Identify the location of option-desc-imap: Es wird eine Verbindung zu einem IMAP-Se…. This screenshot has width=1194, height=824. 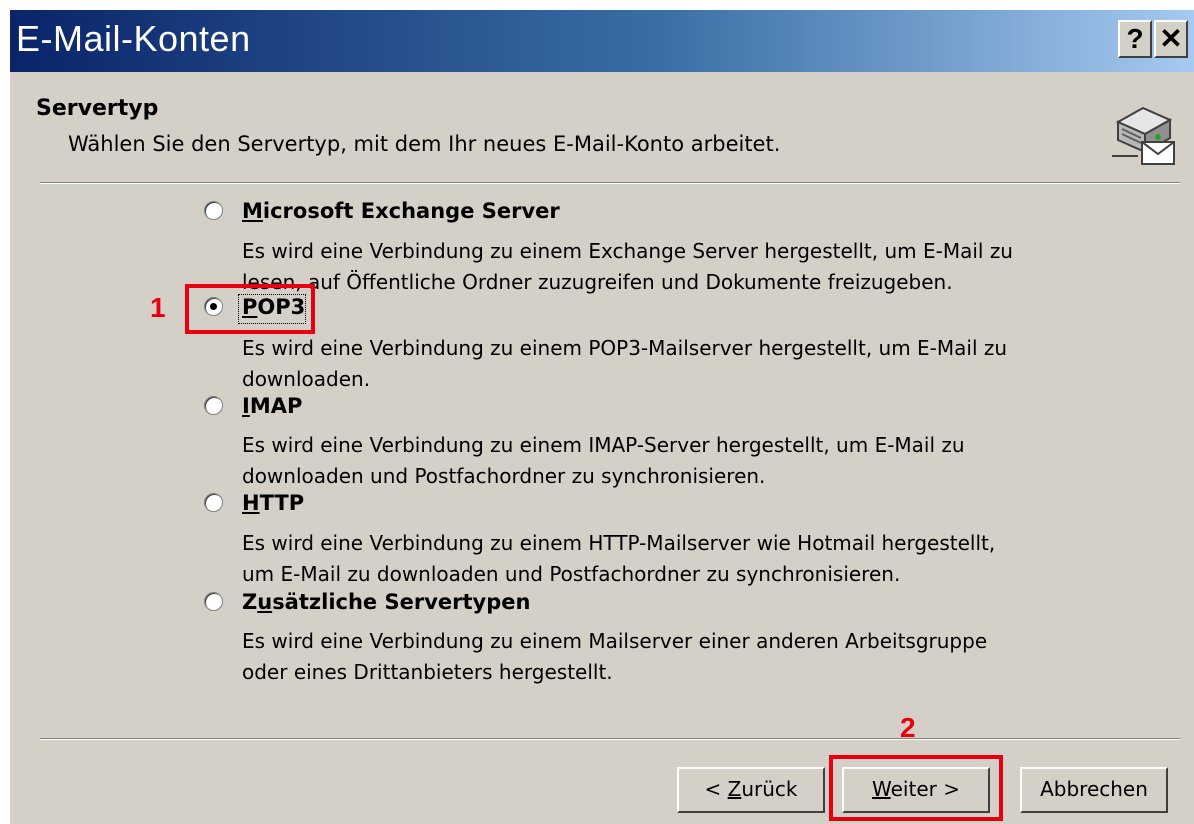
(603, 460).